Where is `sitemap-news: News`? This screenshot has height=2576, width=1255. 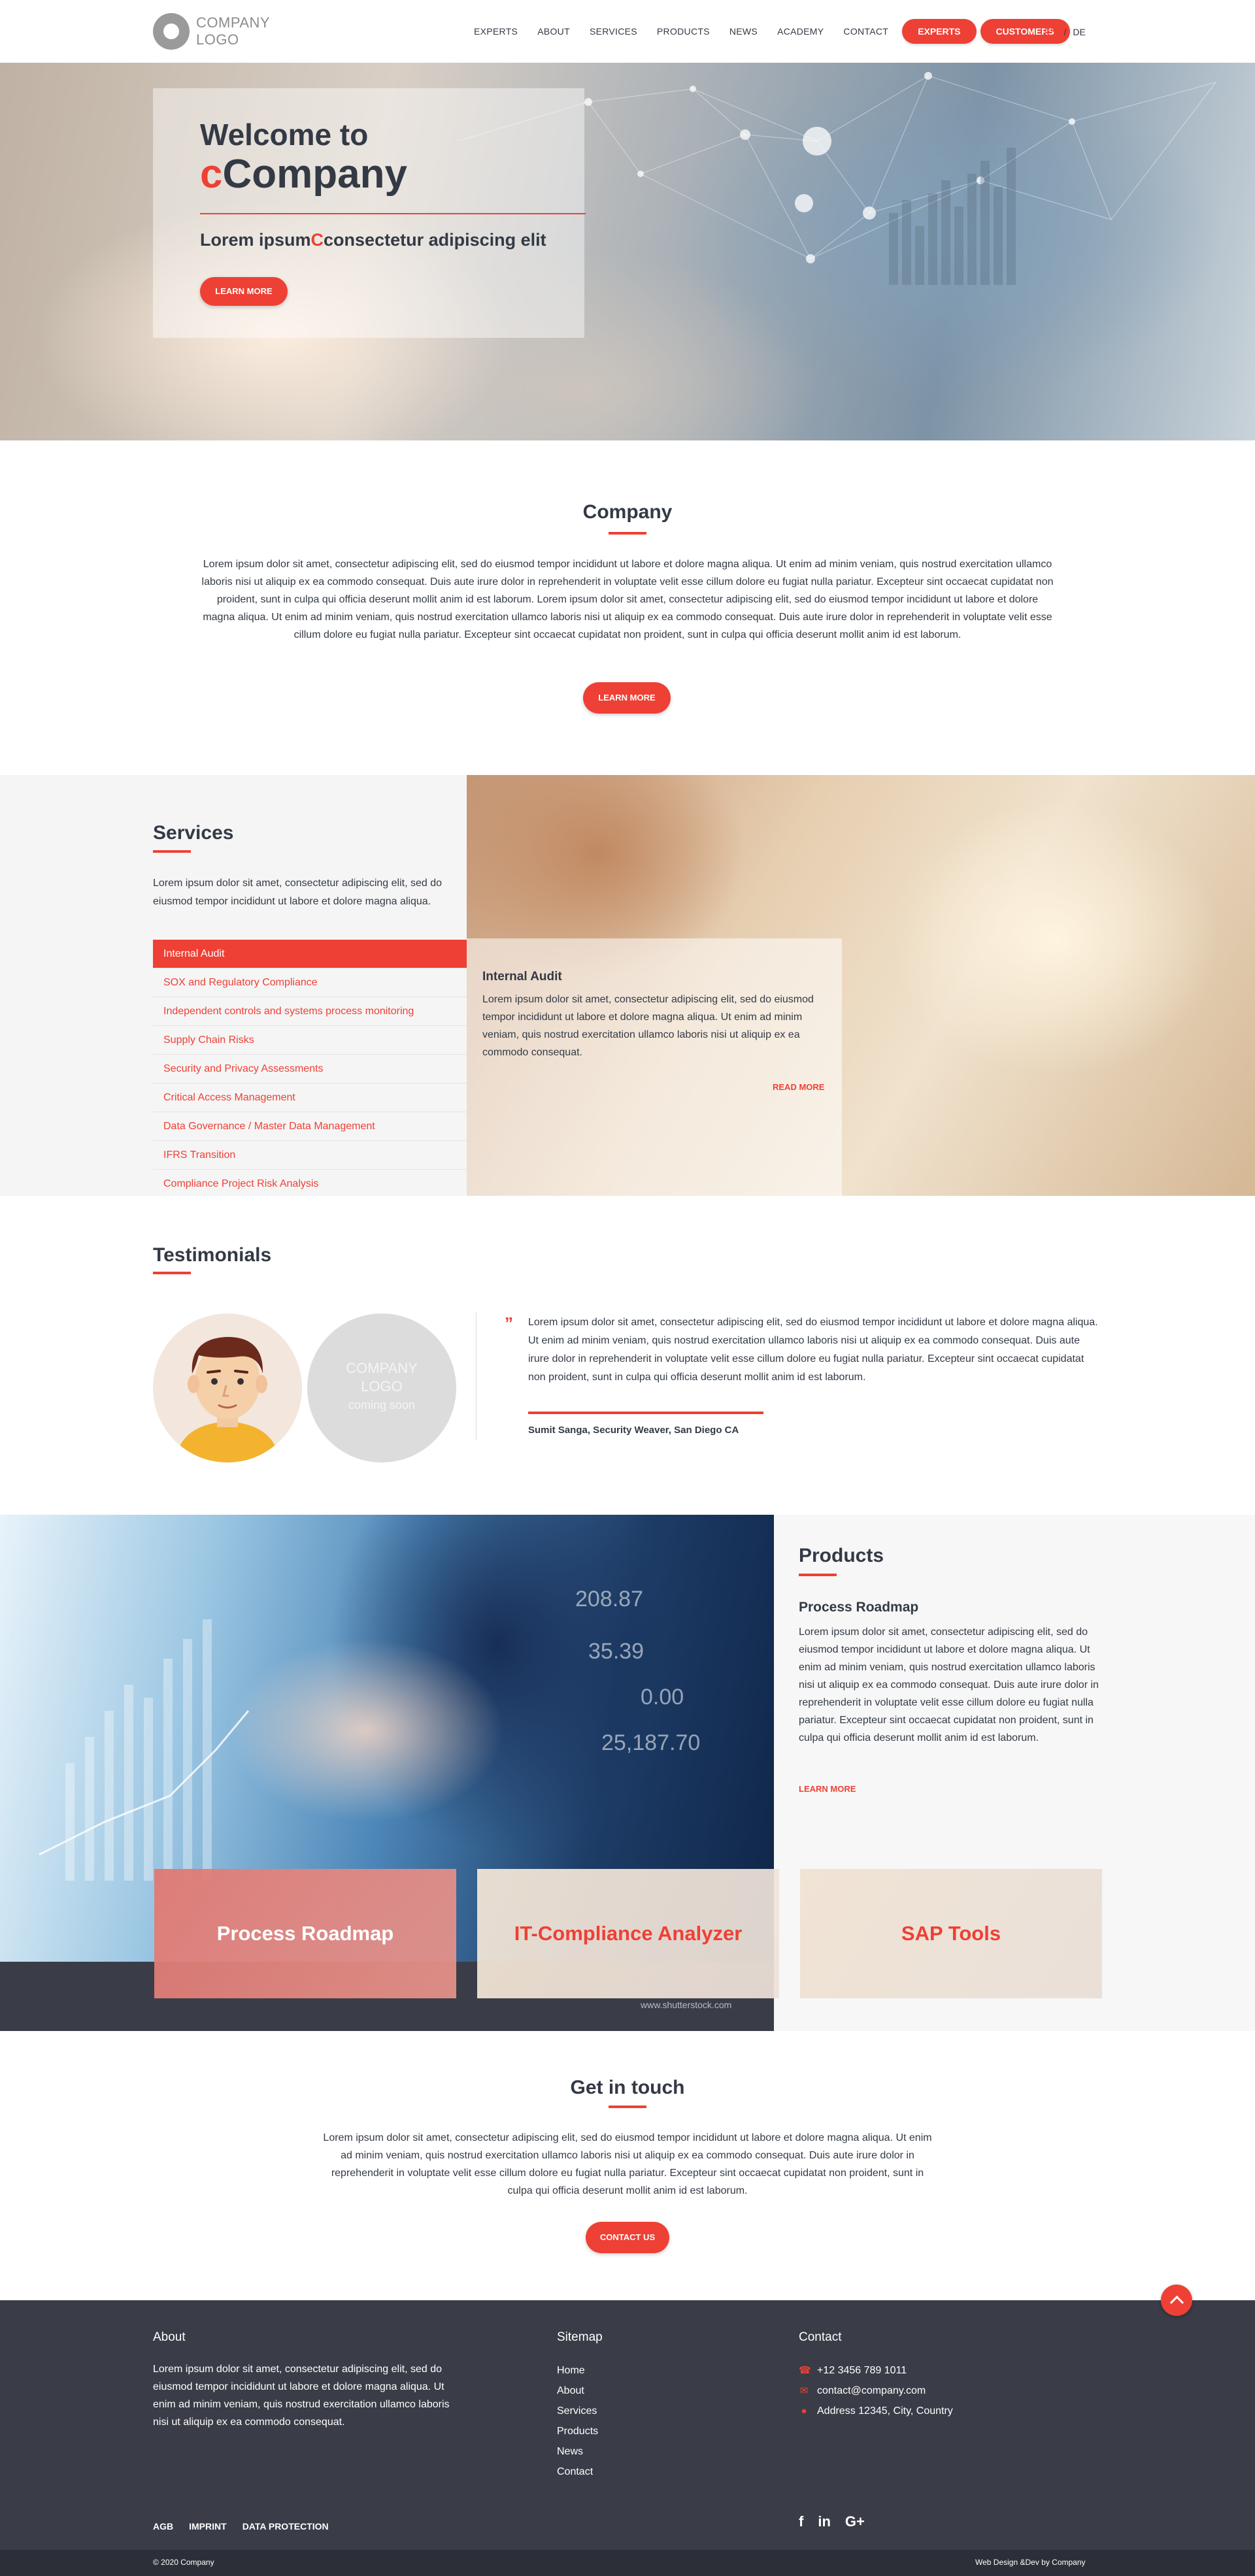
sitemap-news: News is located at coordinates (577, 2451).